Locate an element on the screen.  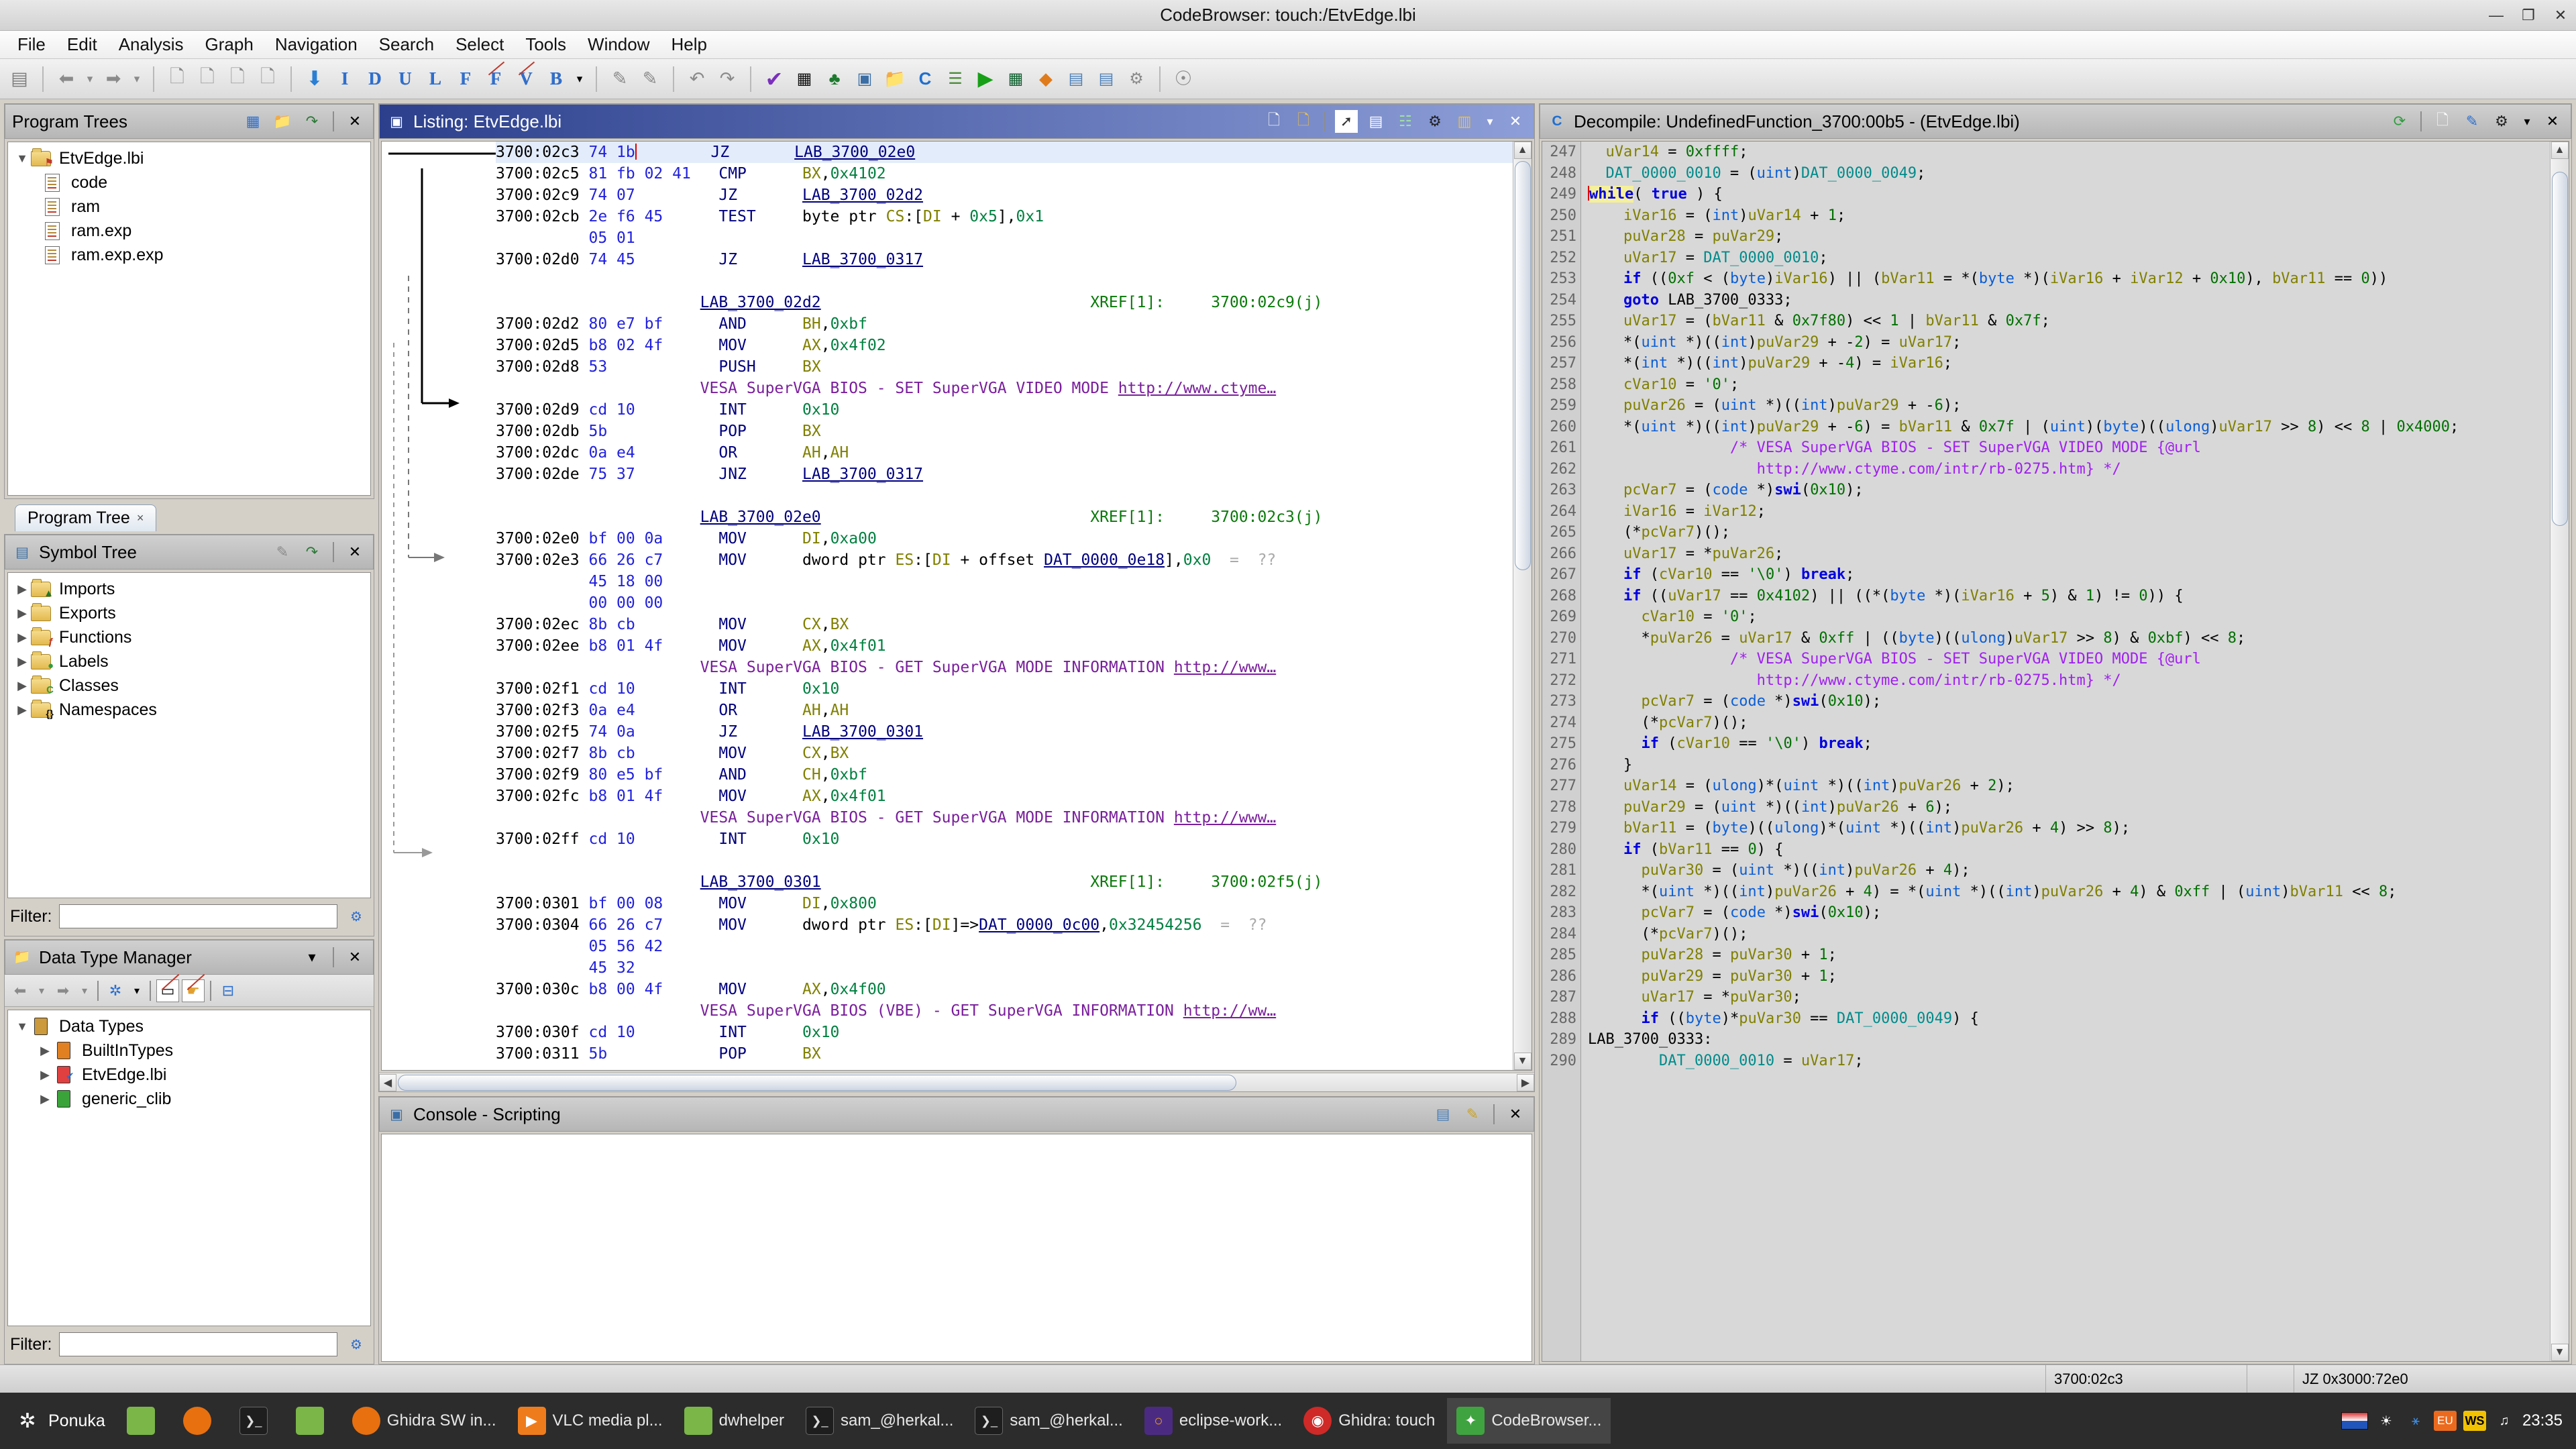
dt-node-builtintypes: ▶ BuiltInTypes is located at coordinates (189, 1050).